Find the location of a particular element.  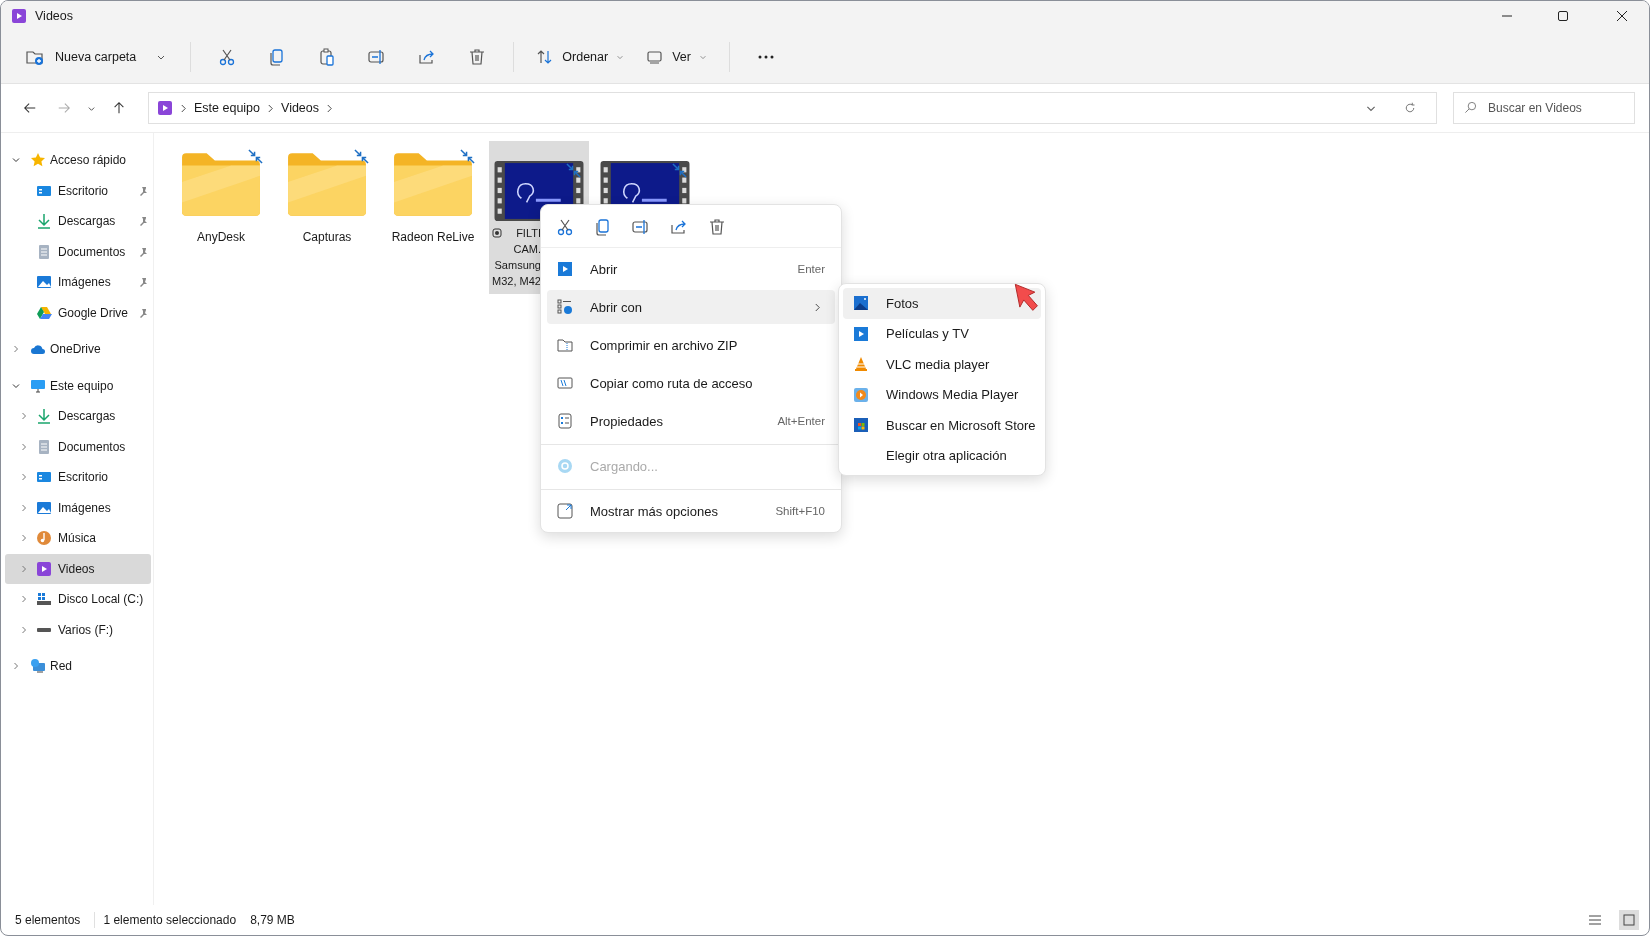

menu-item: Abrir con is located at coordinates (691, 307).